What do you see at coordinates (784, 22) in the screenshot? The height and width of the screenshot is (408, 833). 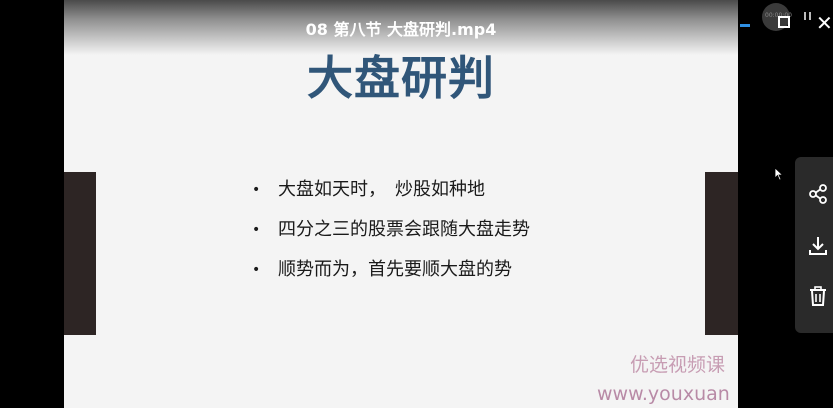 I see `maximize-icon` at bounding box center [784, 22].